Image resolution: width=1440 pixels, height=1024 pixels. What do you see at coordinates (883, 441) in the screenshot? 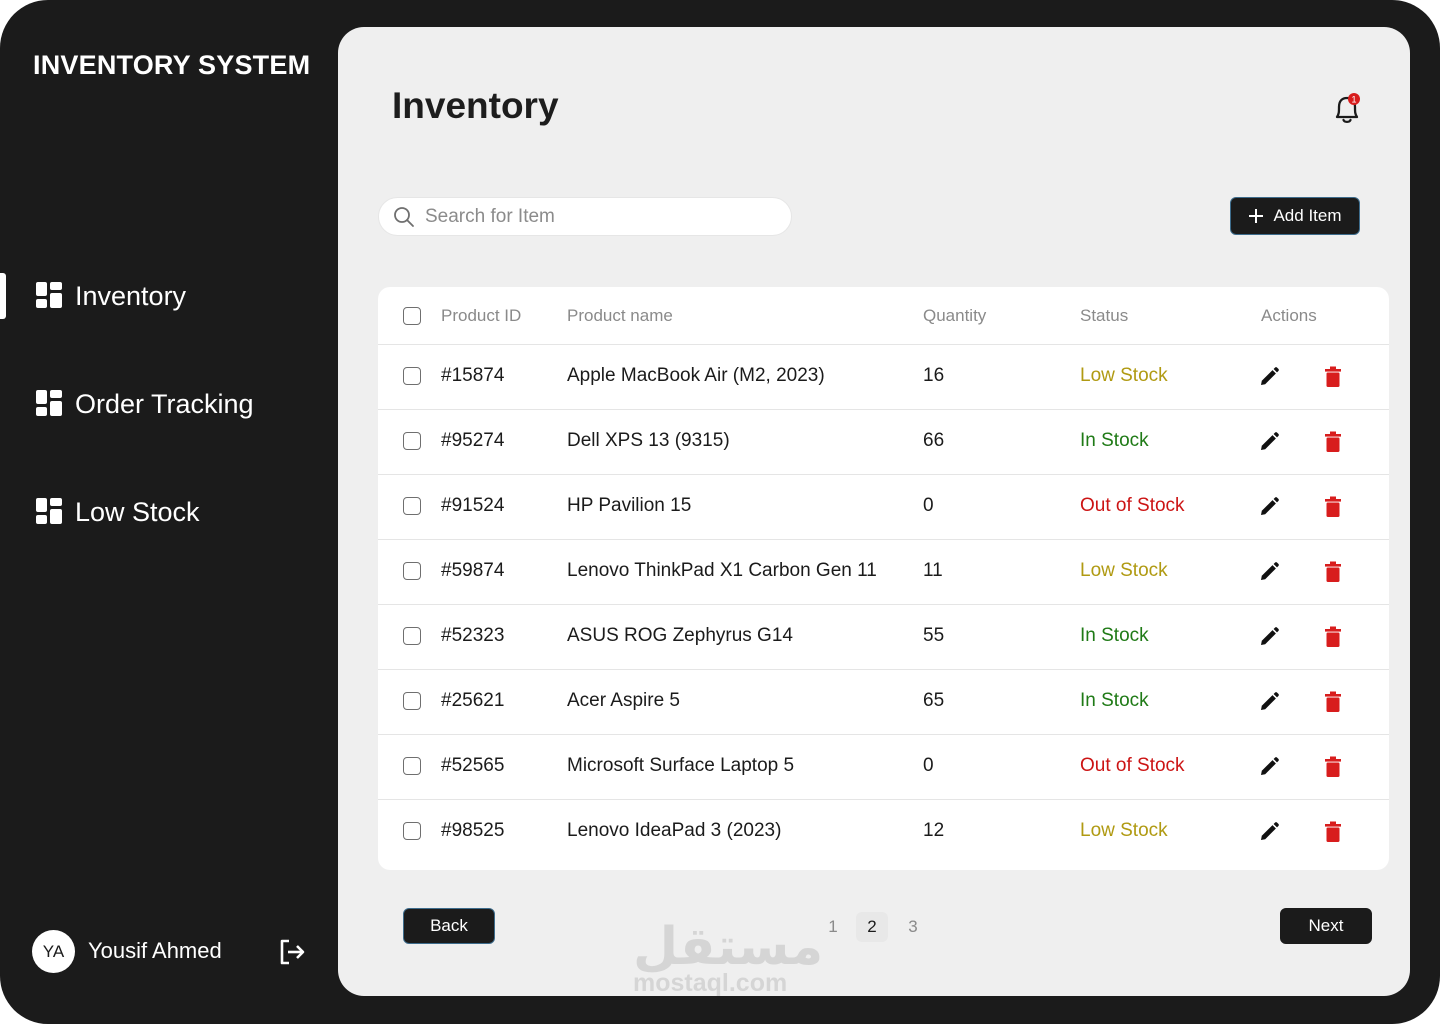
I see `table-row: #95274 Dell XPS 13 (9315) 66 In Stock` at bounding box center [883, 441].